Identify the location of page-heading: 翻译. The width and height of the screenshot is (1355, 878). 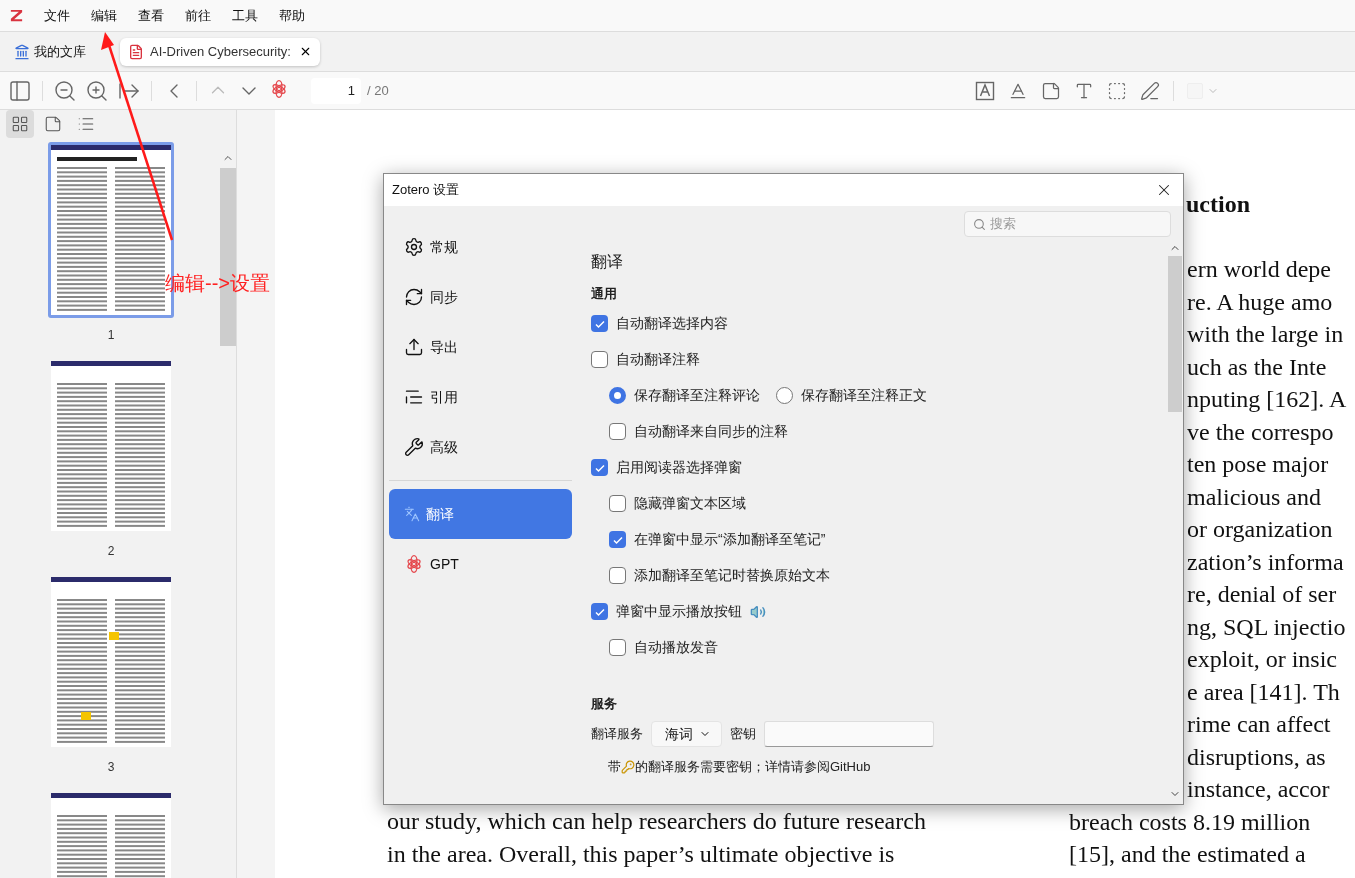
(607, 262).